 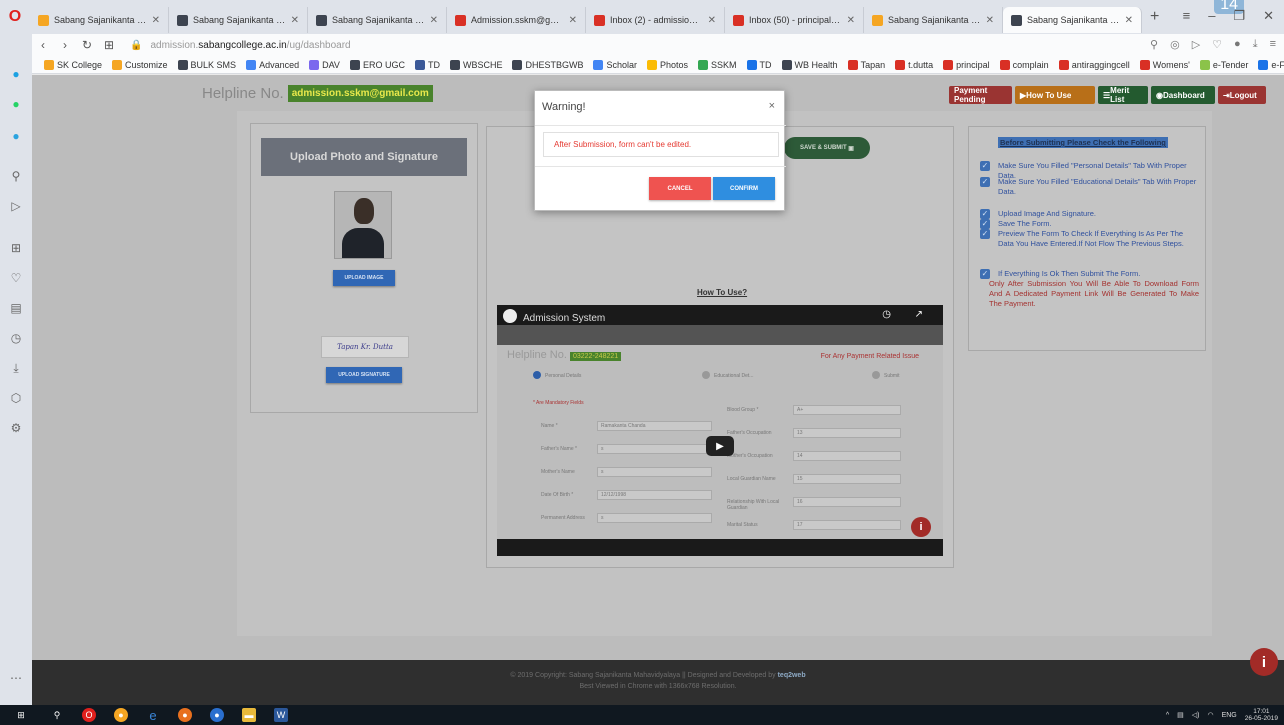 I want to click on close-icon: ×, so click(x=772, y=106).